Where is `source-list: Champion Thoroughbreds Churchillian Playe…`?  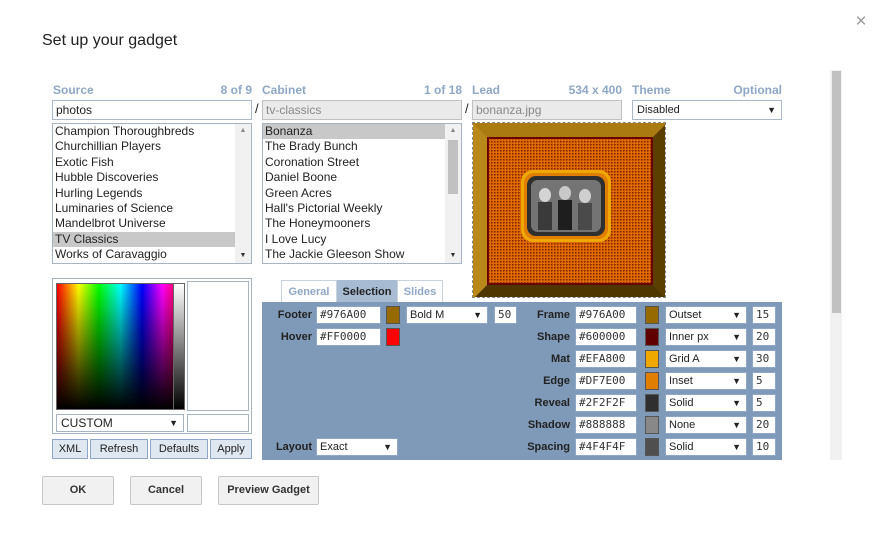 source-list: Champion Thoroughbreds Churchillian Playe… is located at coordinates (152, 193).